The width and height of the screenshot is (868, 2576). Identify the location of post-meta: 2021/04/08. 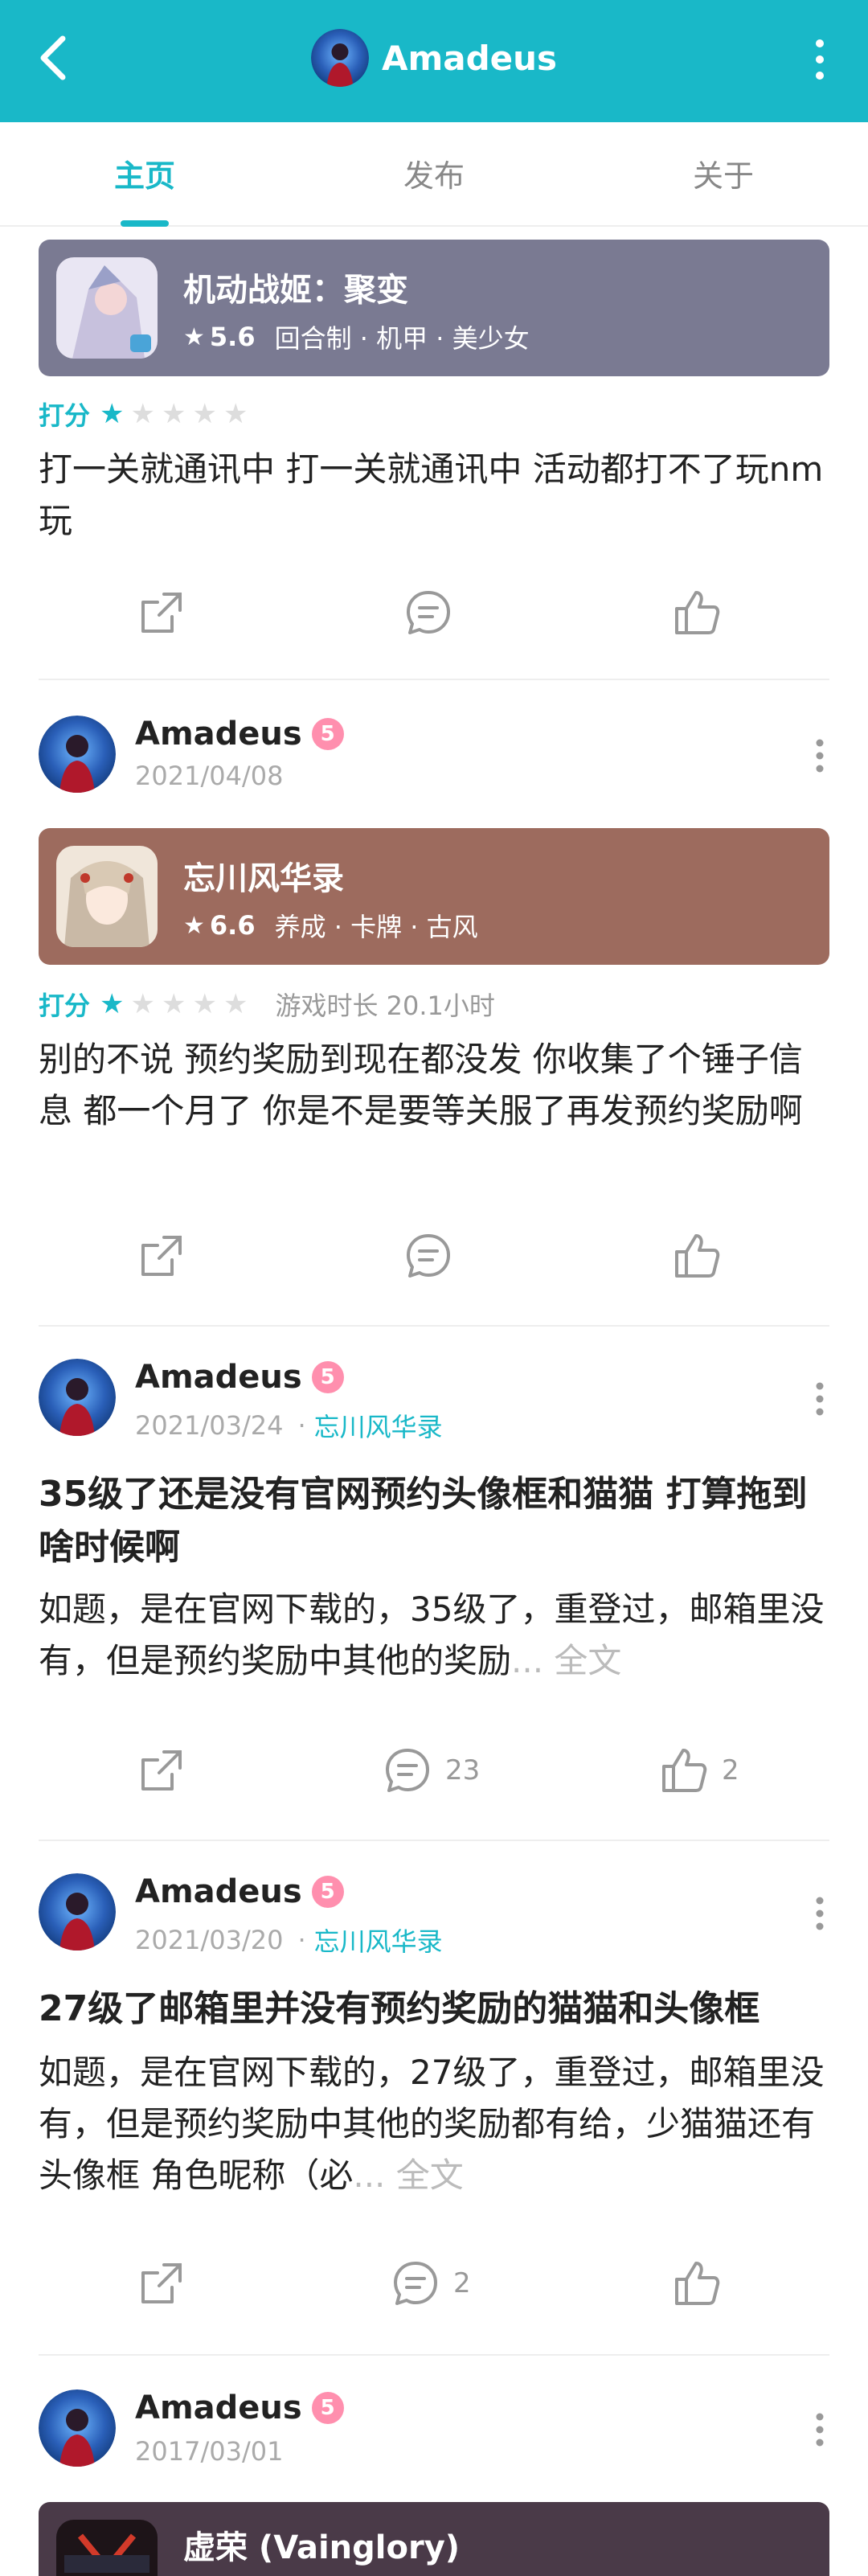
(209, 776).